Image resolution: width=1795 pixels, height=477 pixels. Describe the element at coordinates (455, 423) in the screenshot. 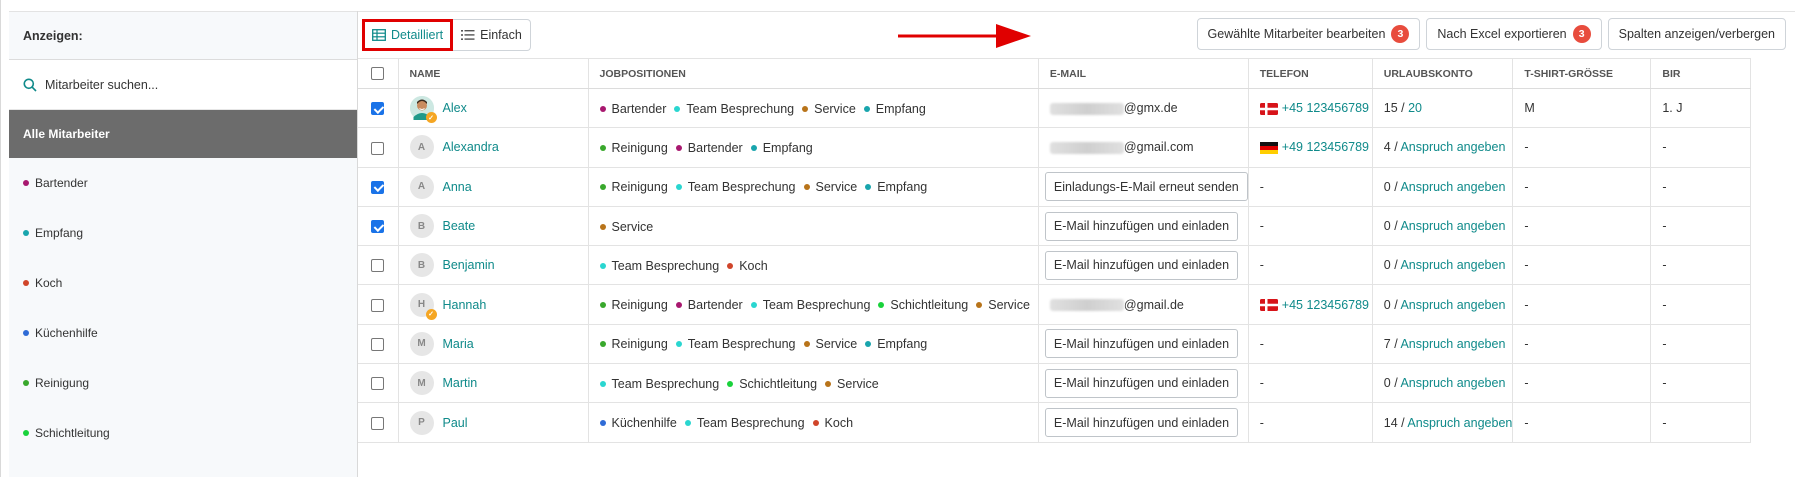

I see `employee-name-link: Paul` at that location.